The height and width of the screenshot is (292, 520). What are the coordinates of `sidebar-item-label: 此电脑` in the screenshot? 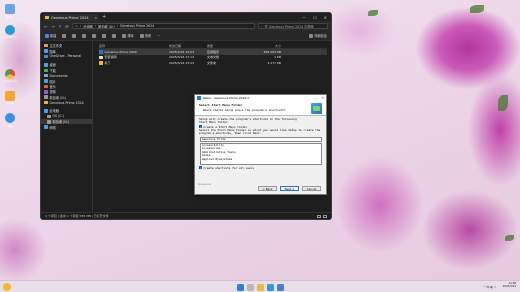 It's located at (54, 111).